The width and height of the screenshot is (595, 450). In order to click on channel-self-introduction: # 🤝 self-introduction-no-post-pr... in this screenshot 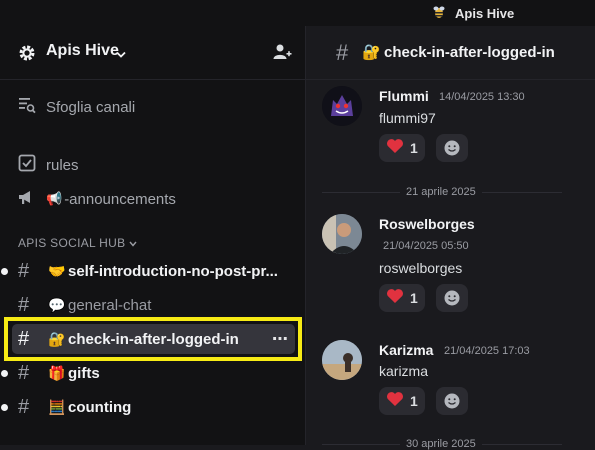, I will do `click(152, 271)`.